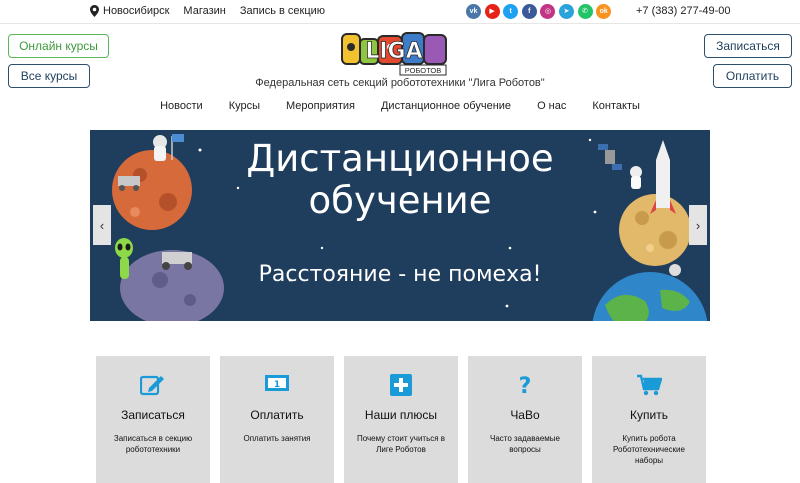 The height and width of the screenshot is (483, 800). I want to click on edit-icon, so click(152, 385).